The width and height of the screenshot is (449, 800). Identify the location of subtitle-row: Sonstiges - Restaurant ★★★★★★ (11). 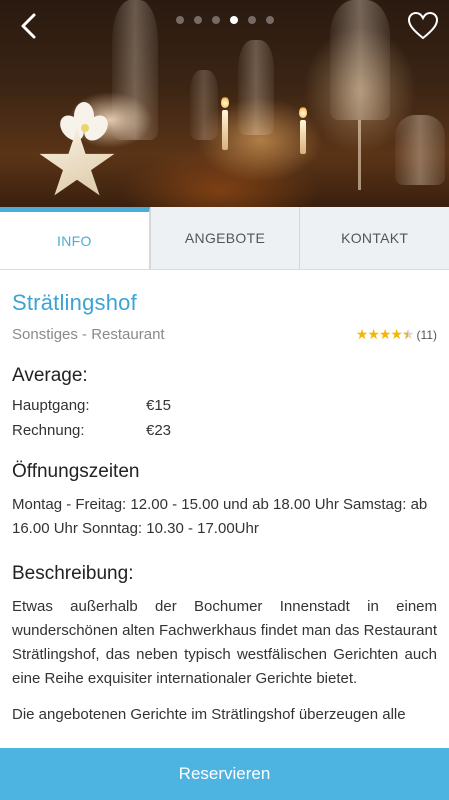
(224, 334).